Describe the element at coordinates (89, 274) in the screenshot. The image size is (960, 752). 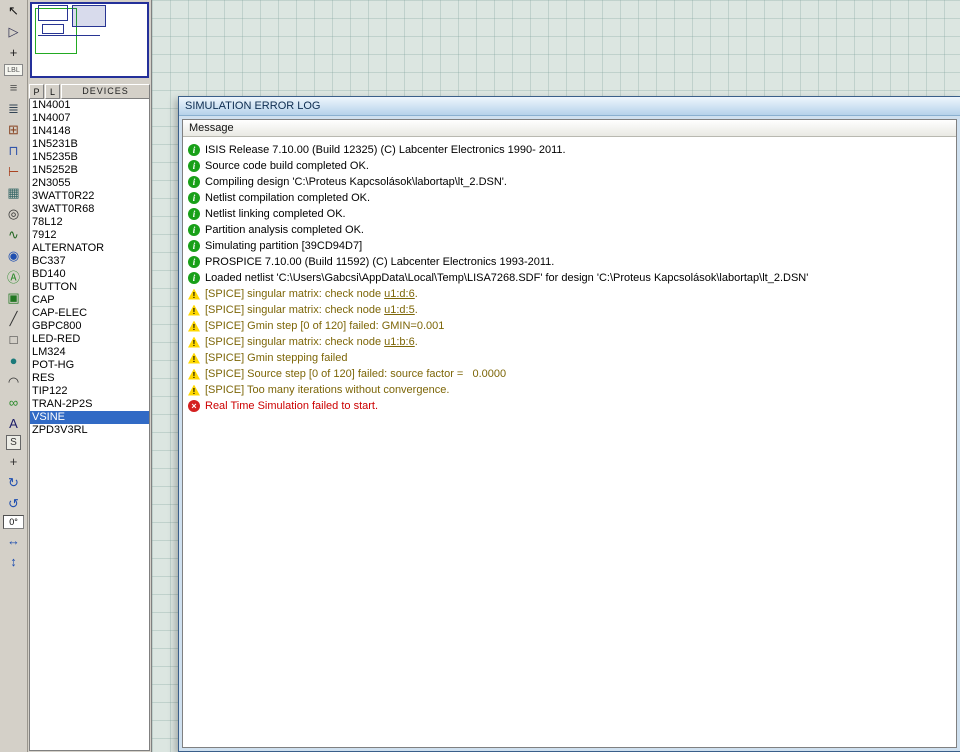
I see `device-item: BD140` at that location.